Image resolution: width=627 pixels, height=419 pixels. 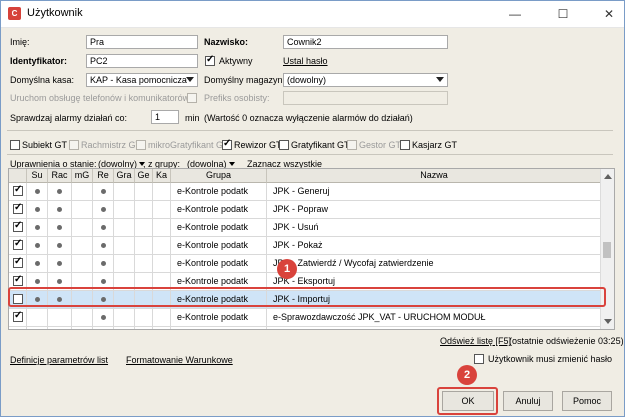 What do you see at coordinates (365, 98) in the screenshot?
I see `prefix-input` at bounding box center [365, 98].